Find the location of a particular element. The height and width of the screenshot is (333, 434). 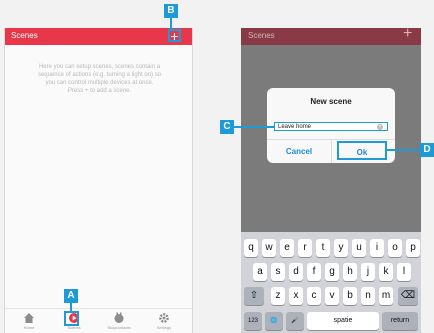

gear-icon is located at coordinates (164, 318).